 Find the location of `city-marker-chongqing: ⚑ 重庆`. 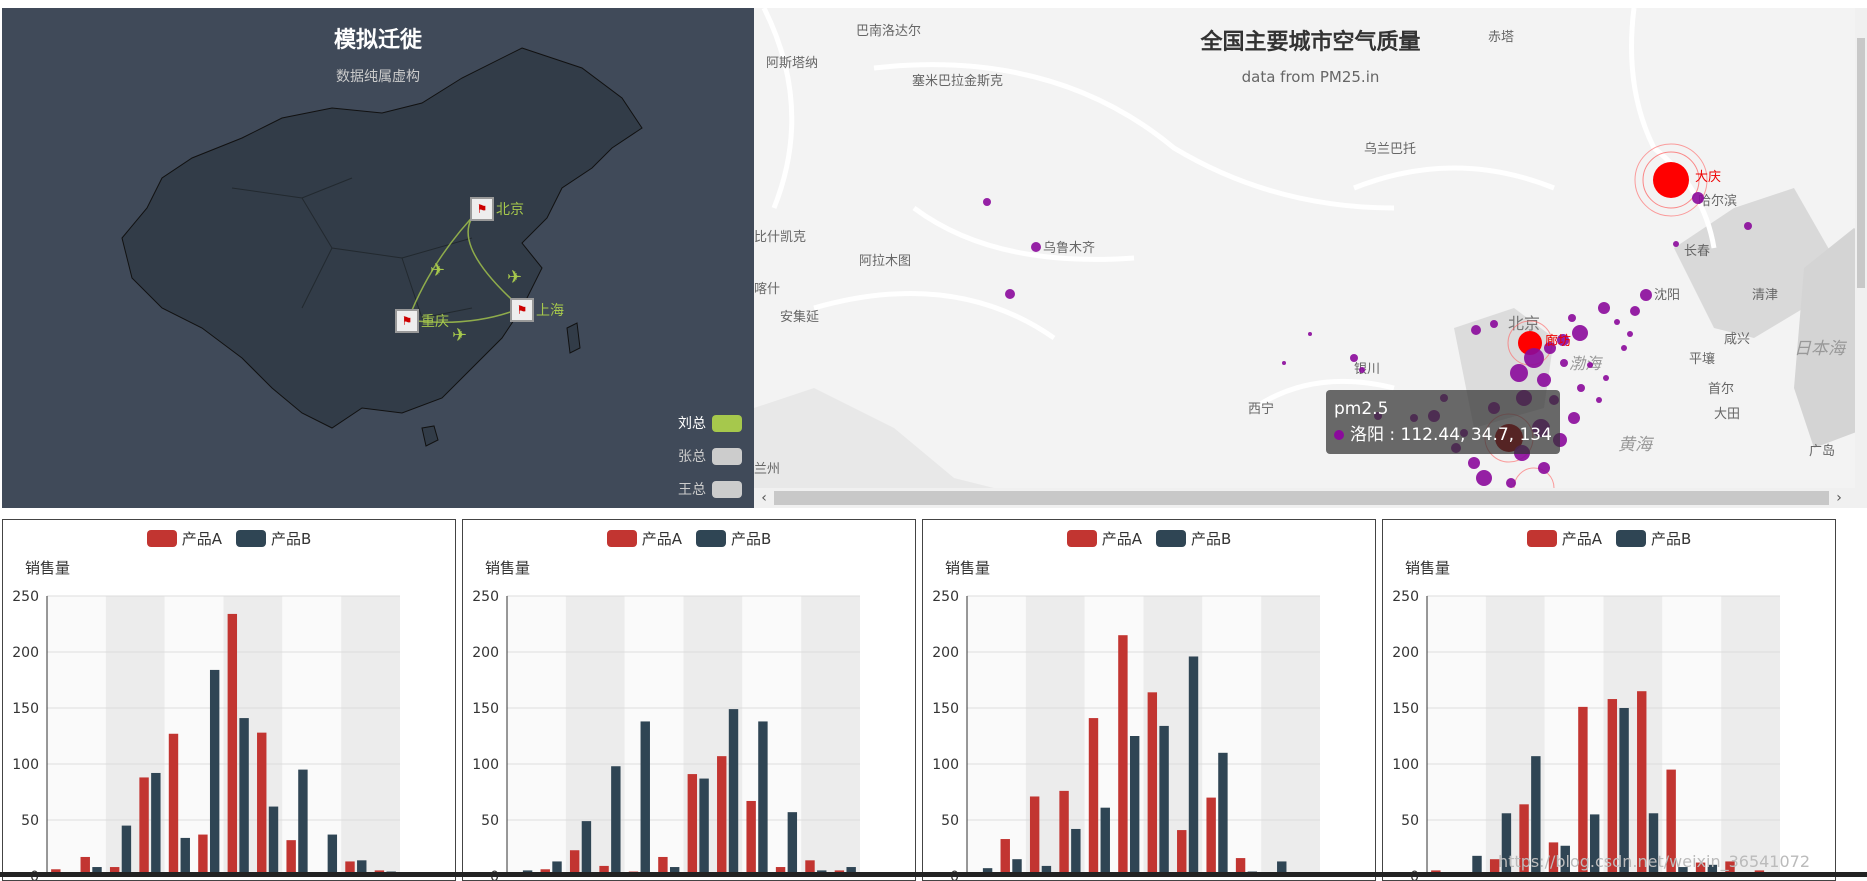

city-marker-chongqing: ⚑ 重庆 is located at coordinates (422, 321).